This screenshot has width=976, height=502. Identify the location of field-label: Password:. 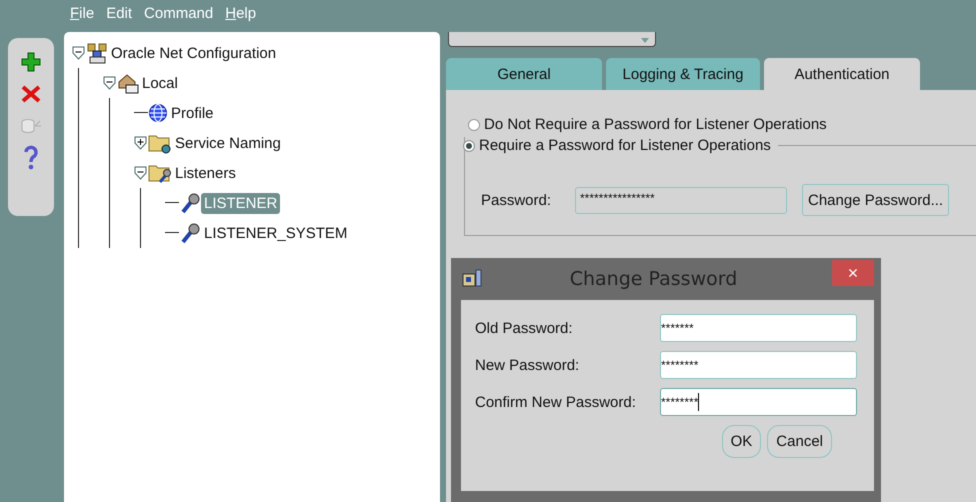
(516, 200).